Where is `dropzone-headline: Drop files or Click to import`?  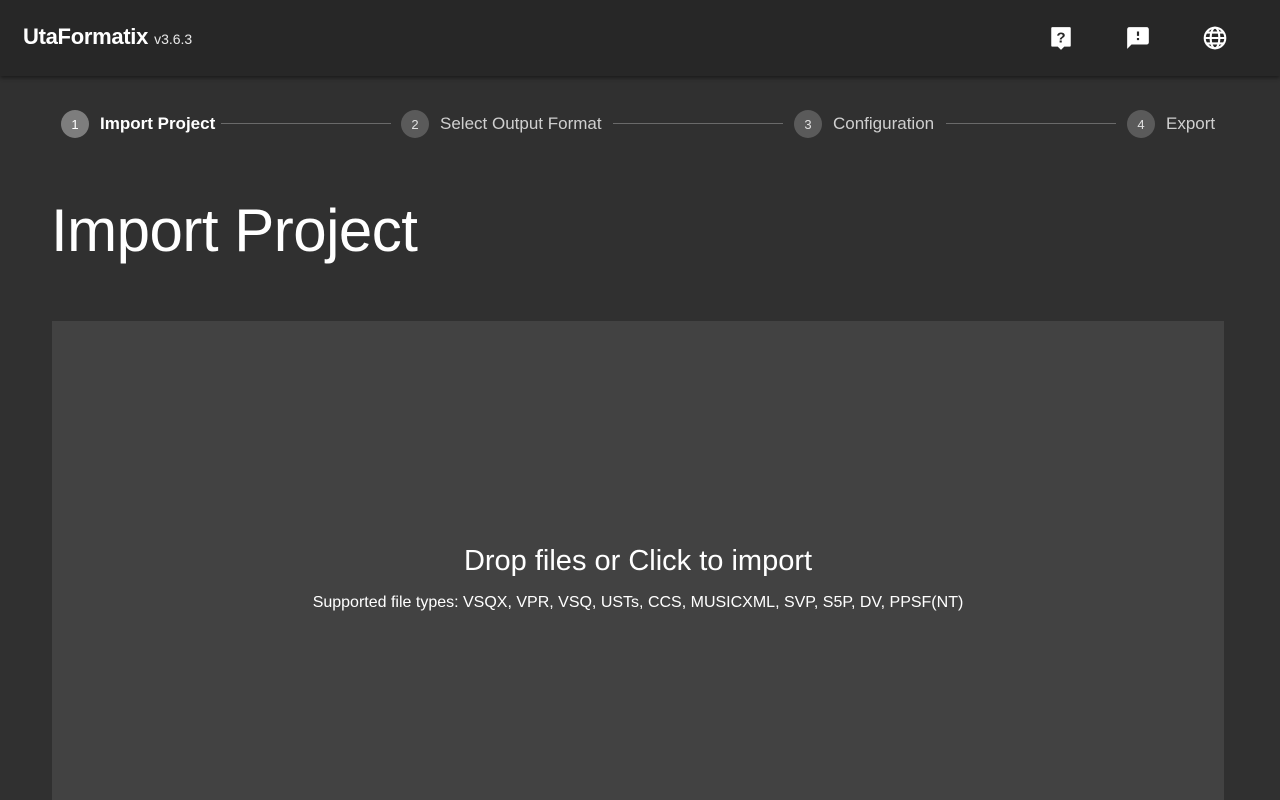 dropzone-headline: Drop files or Click to import is located at coordinates (638, 561).